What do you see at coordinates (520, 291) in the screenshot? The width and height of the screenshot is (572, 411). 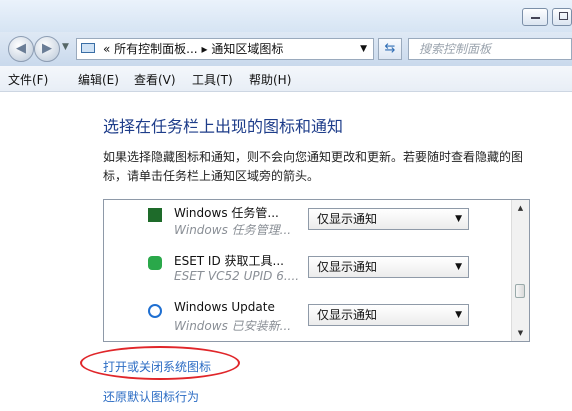 I see `scrollbar-thumb` at bounding box center [520, 291].